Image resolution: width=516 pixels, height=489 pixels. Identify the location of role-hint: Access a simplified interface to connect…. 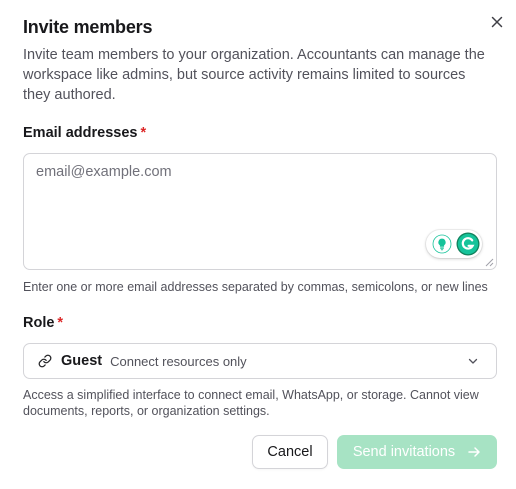
(251, 403).